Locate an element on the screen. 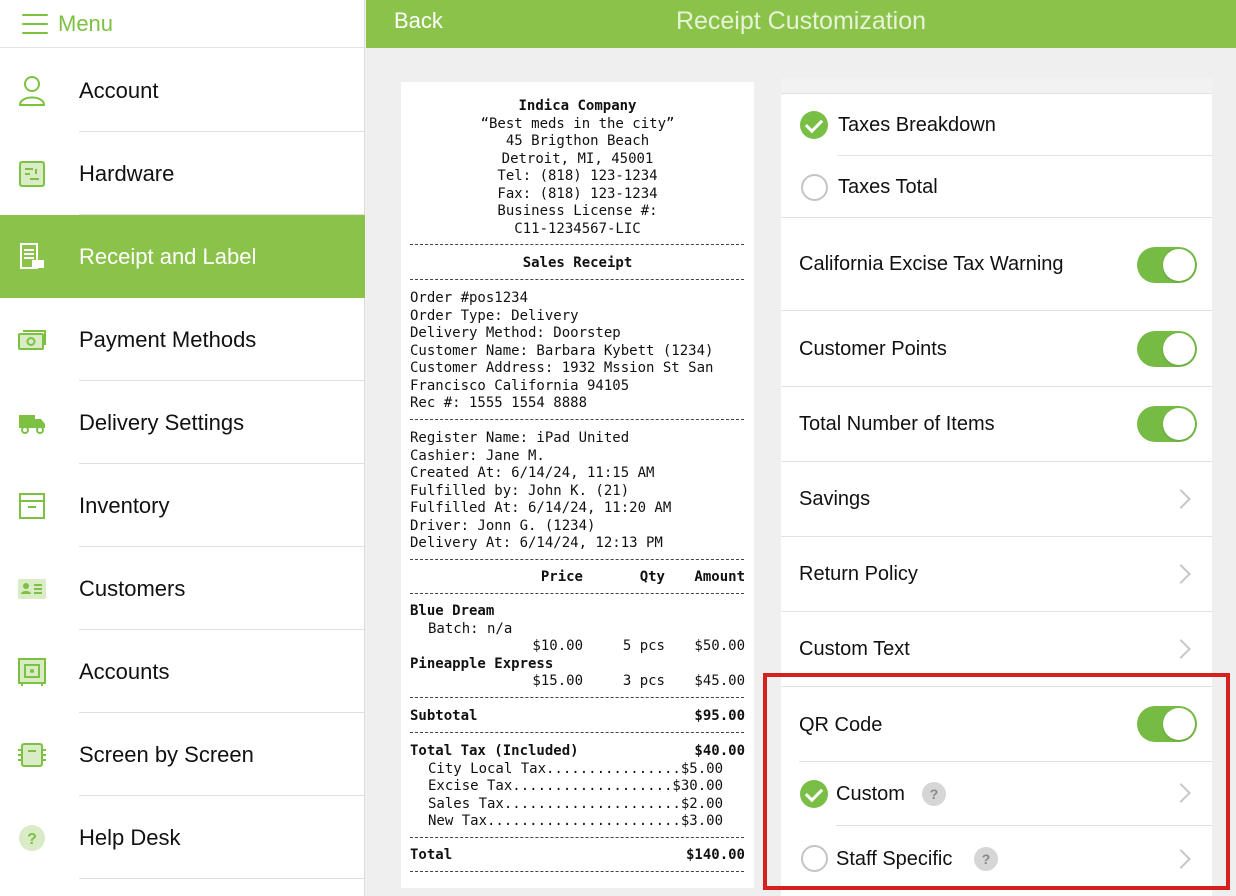  sidebar-item-label: Inventory is located at coordinates (124, 505).